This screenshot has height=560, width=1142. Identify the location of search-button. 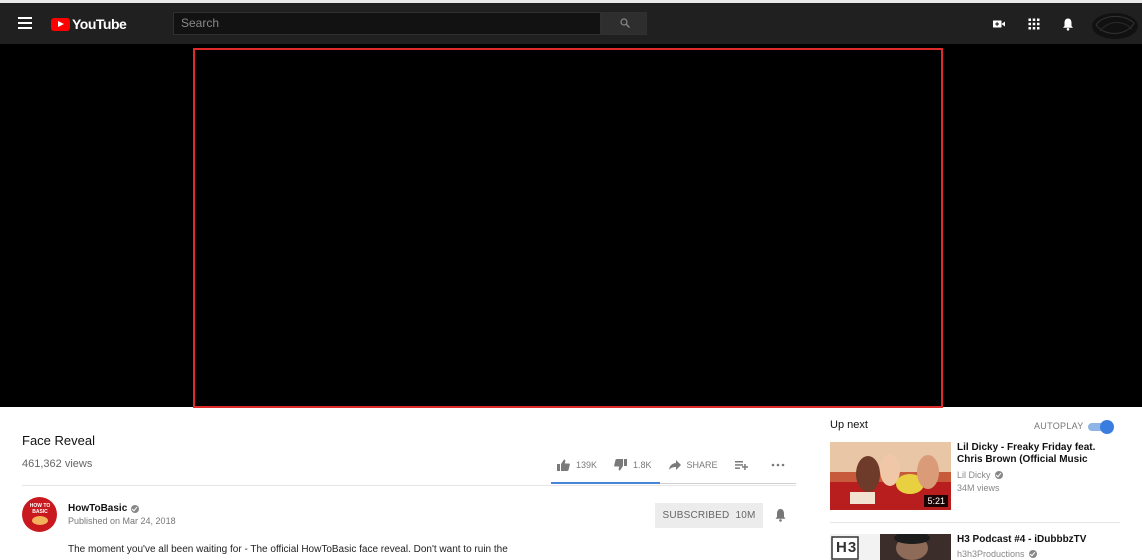
(624, 23).